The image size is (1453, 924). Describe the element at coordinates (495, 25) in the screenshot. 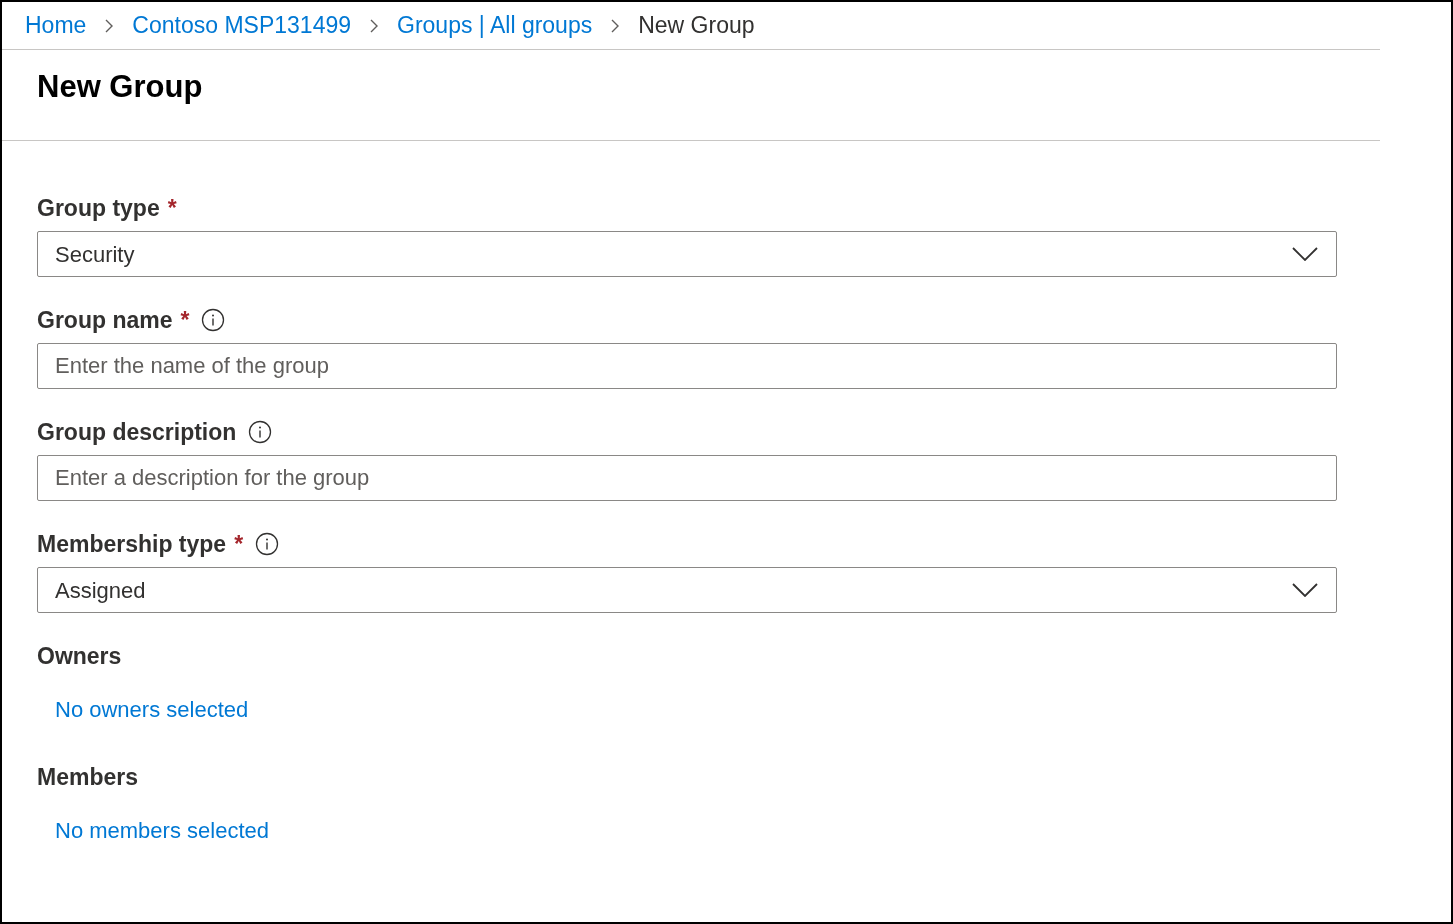

I see `breadcrumb-link: Groups | All groups` at that location.